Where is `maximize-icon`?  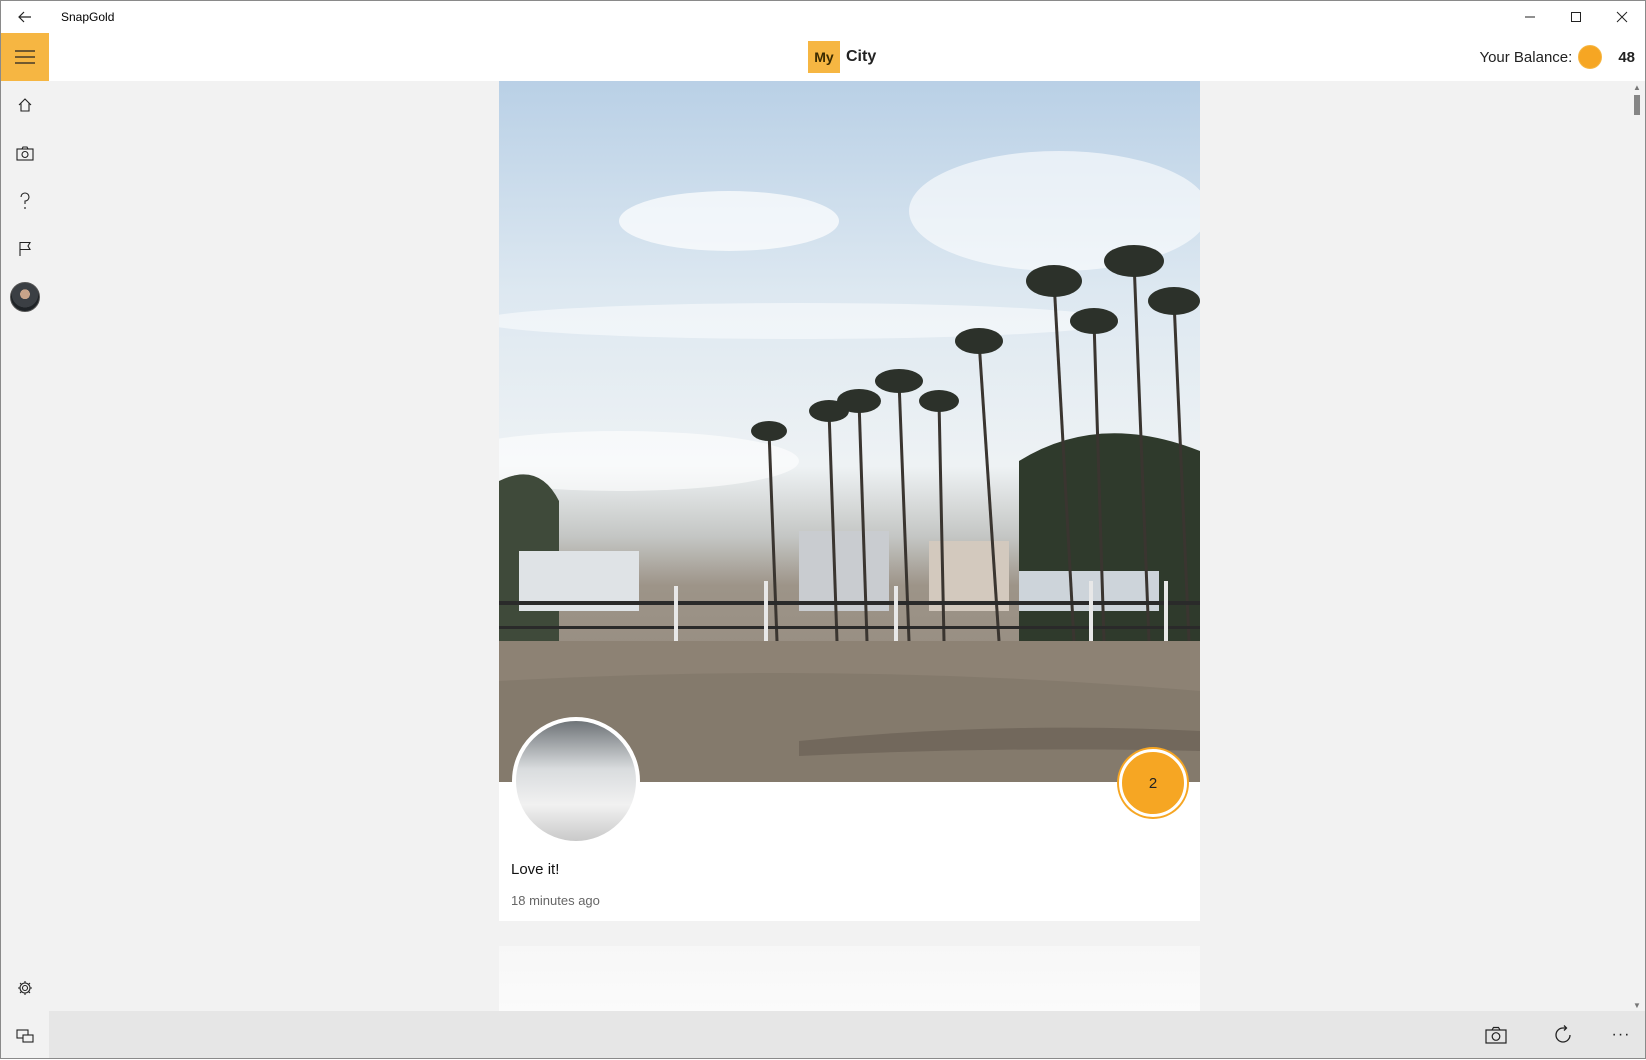
maximize-icon is located at coordinates (1576, 17).